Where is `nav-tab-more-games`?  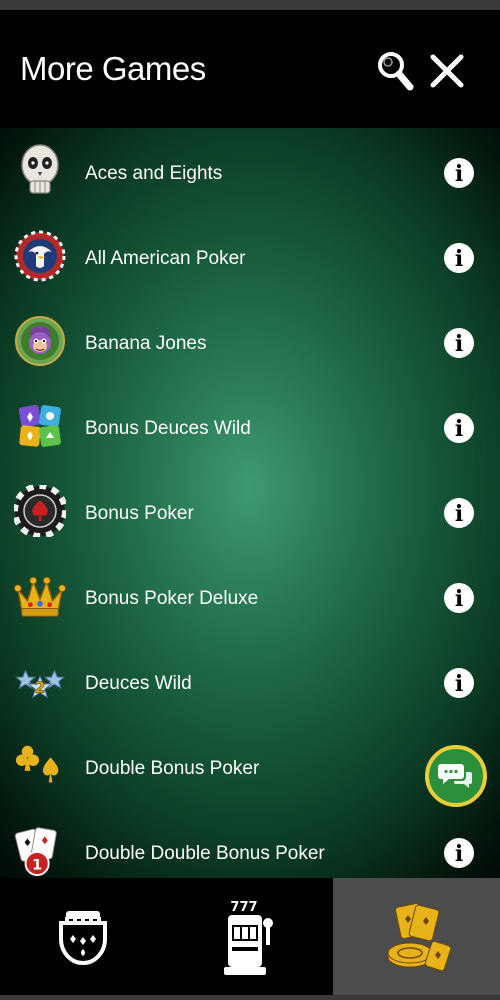 nav-tab-more-games is located at coordinates (416, 936).